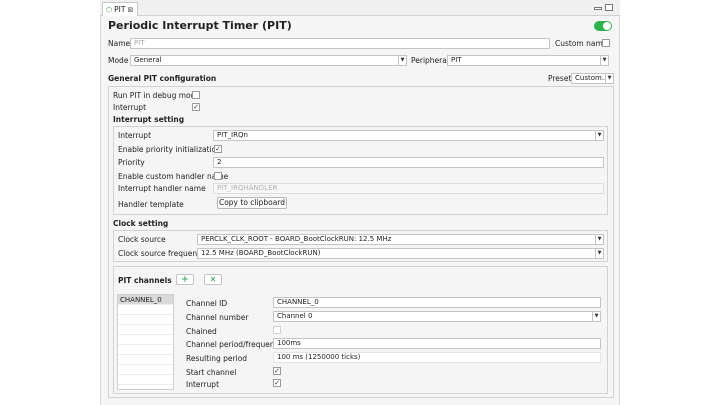  Describe the element at coordinates (145, 280) in the screenshot. I see `pit-channels-heading: PIT channels` at that location.